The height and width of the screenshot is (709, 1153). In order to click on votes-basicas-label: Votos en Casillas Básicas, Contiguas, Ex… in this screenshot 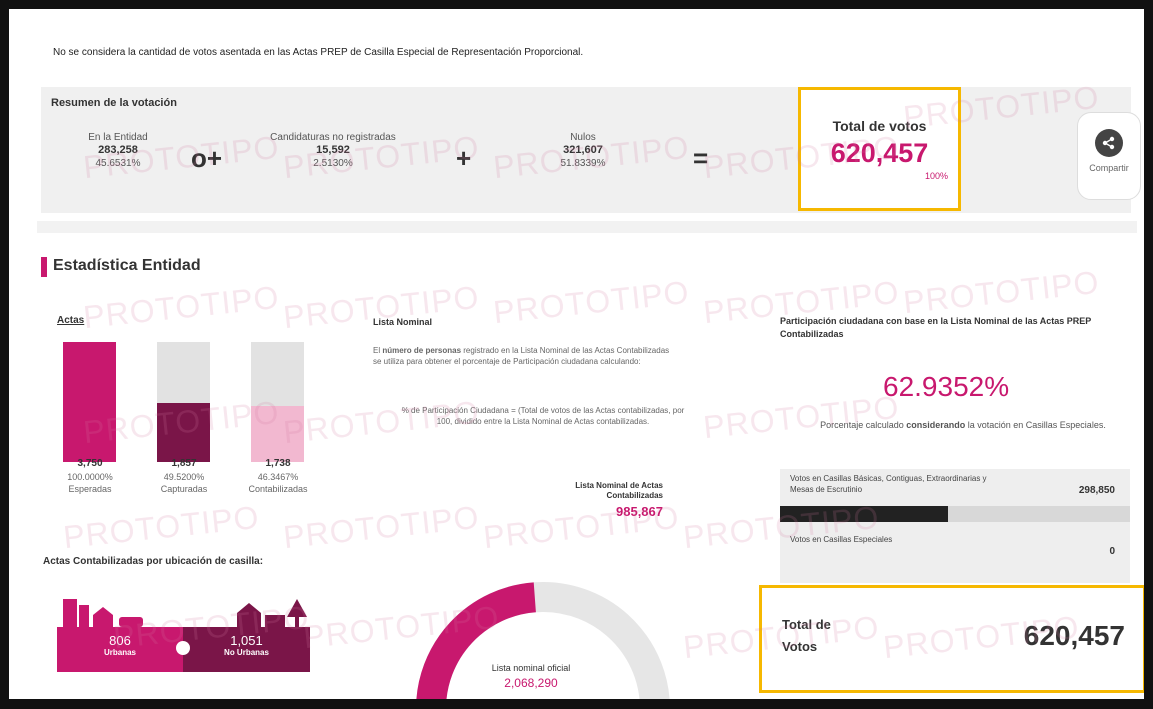, I will do `click(888, 484)`.